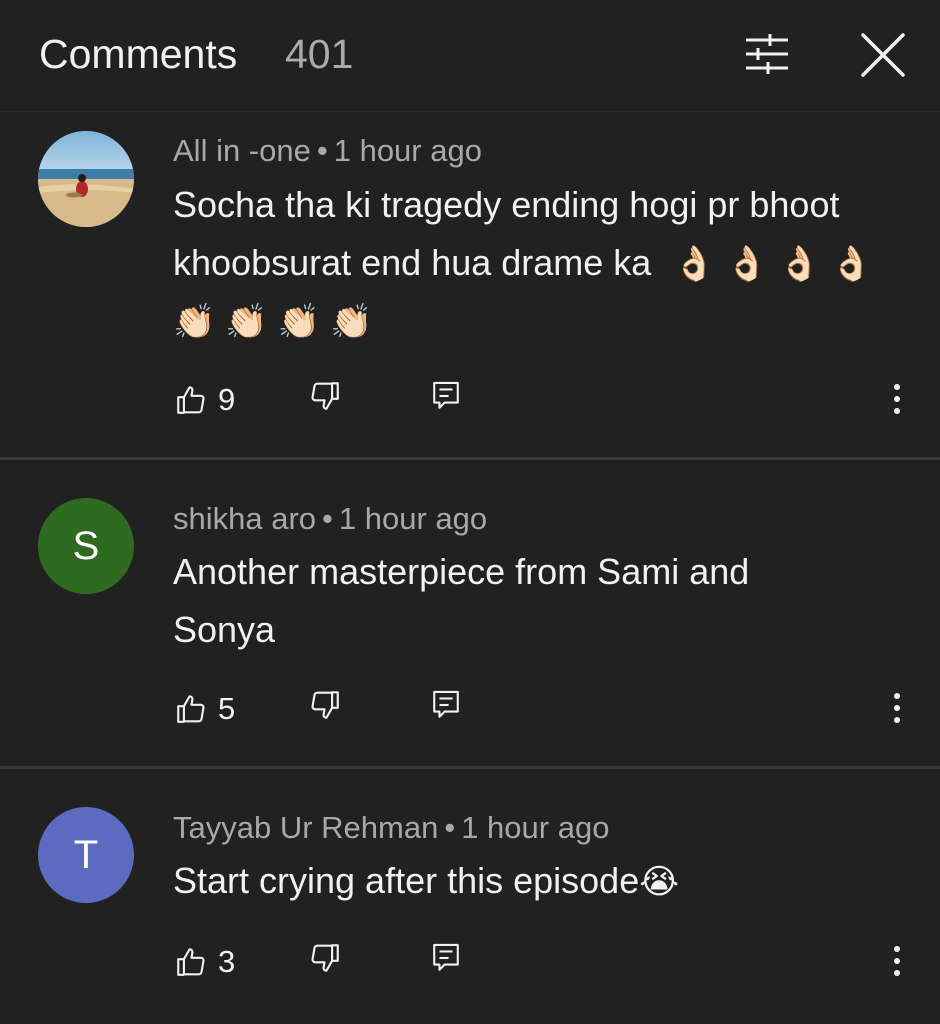 This screenshot has width=940, height=1024. I want to click on comment-meta: All in -one • 1 hour ago, so click(327, 151).